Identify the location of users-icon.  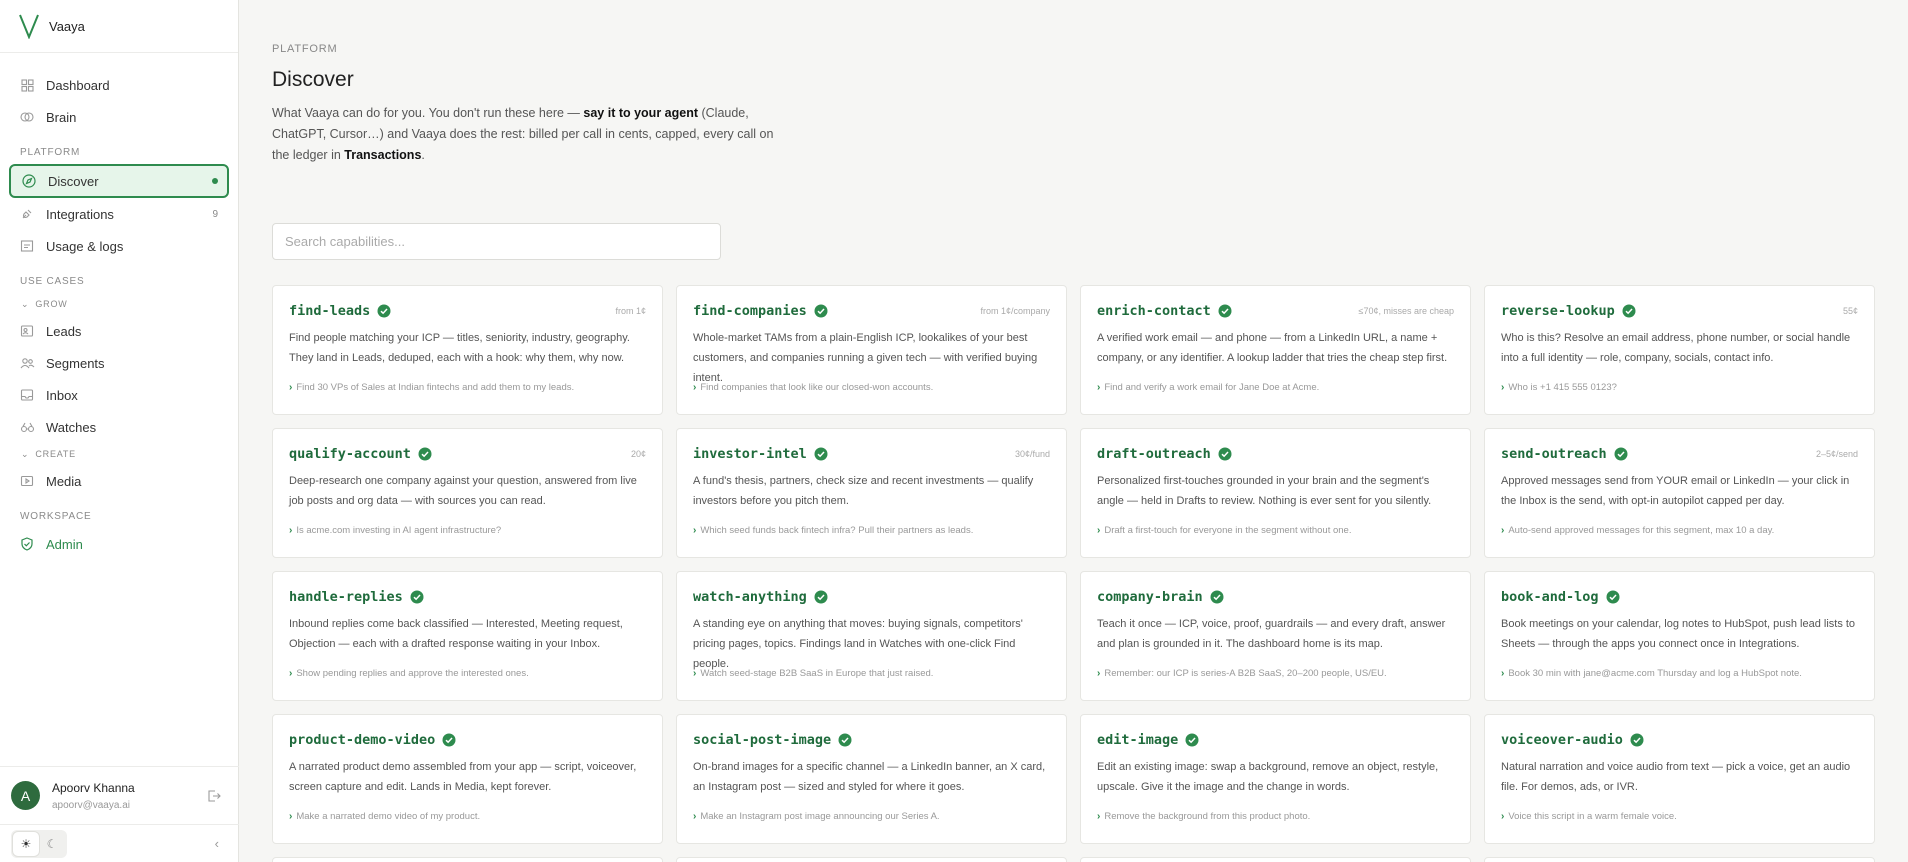
(27, 363).